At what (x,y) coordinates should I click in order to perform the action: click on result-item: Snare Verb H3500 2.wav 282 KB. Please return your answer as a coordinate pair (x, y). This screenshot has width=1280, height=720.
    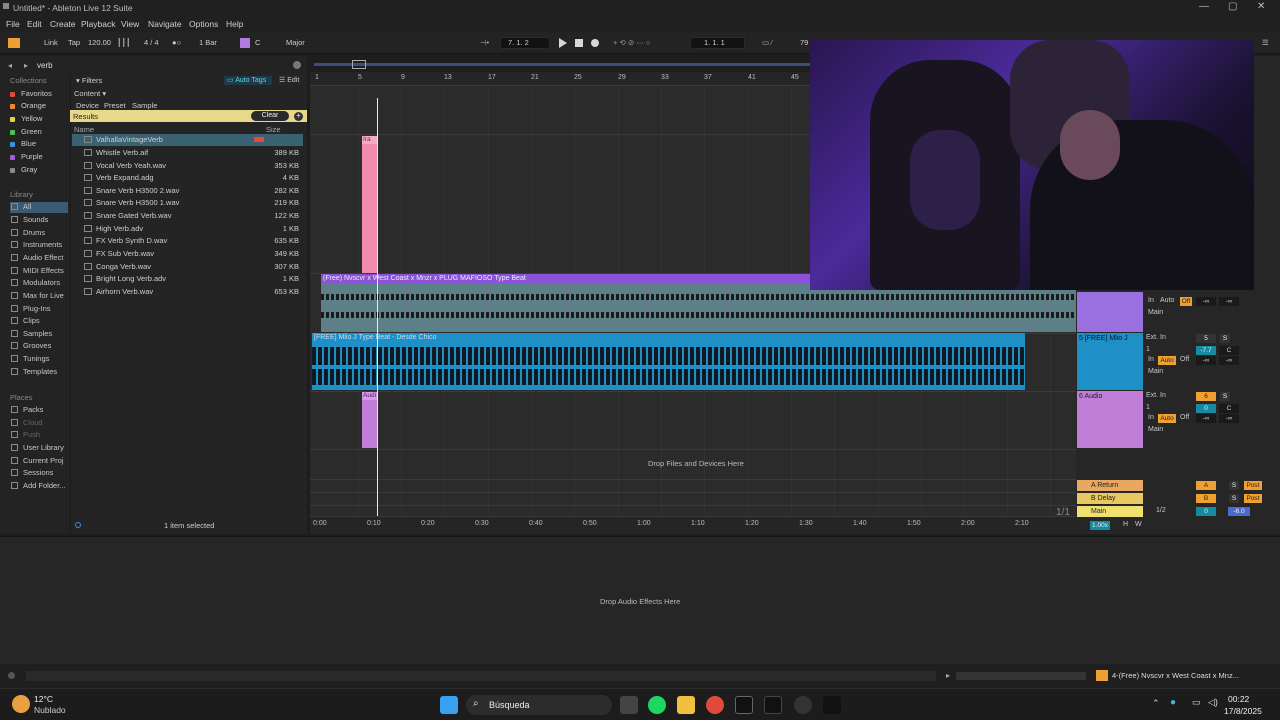
    Looking at the image, I should click on (187, 191).